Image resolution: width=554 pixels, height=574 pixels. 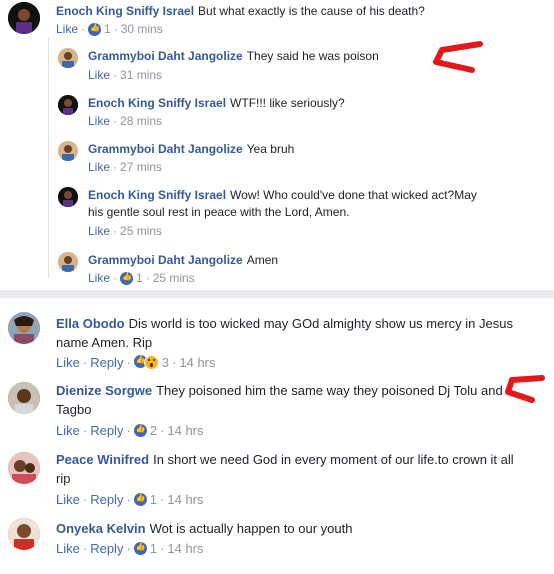 I want to click on comment-text: Wot is actually happen to our youth, so click(x=251, y=528).